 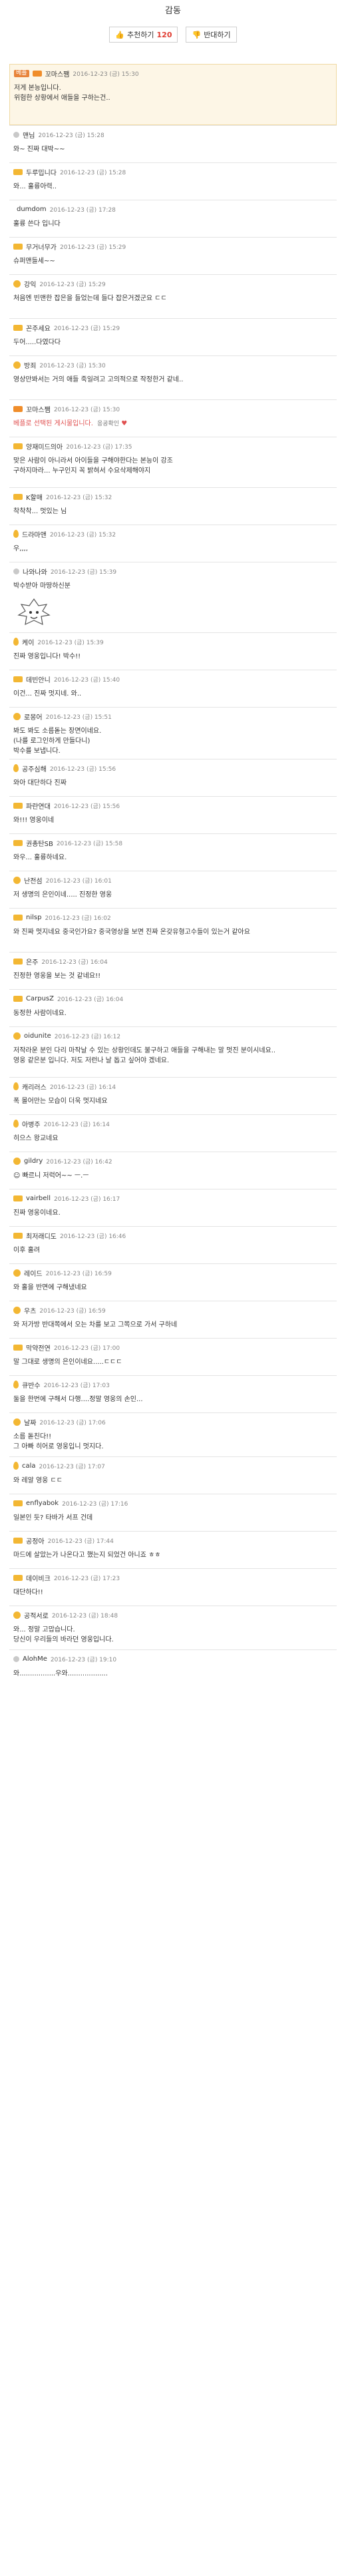 What do you see at coordinates (82, 210) in the screenshot?
I see `comment-date: 2016-12-23 (금) 17:28` at bounding box center [82, 210].